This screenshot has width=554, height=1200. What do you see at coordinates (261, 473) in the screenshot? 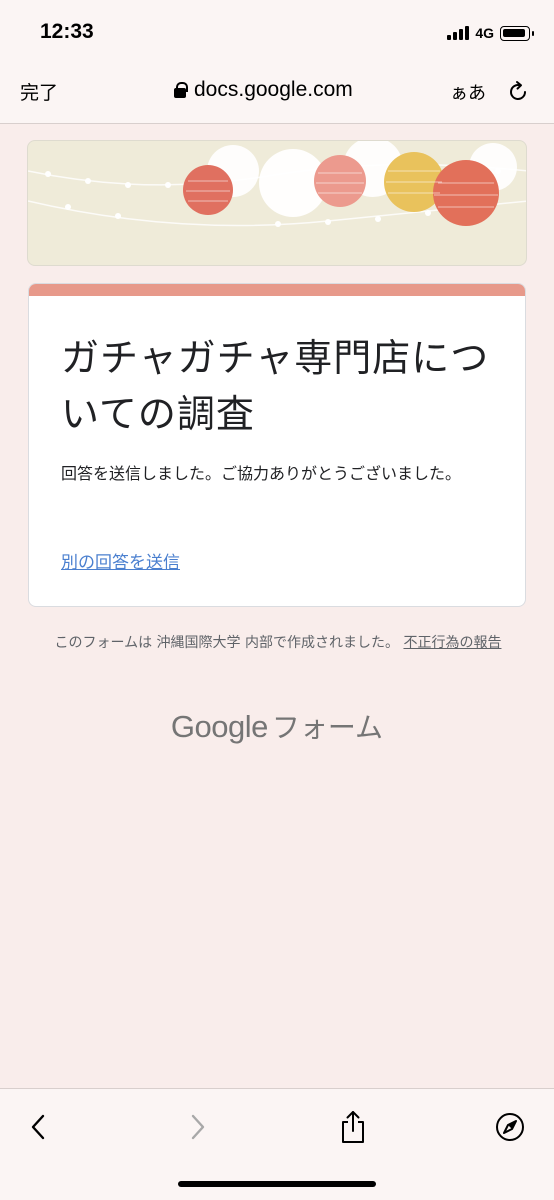
I see `confirmation-message: 回答を送信しました。ご協力ありがとうございました。` at bounding box center [261, 473].